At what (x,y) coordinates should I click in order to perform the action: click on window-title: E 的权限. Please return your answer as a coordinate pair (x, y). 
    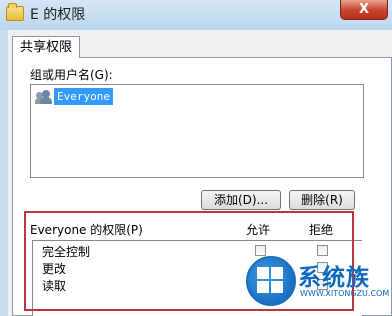
    Looking at the image, I should click on (58, 15).